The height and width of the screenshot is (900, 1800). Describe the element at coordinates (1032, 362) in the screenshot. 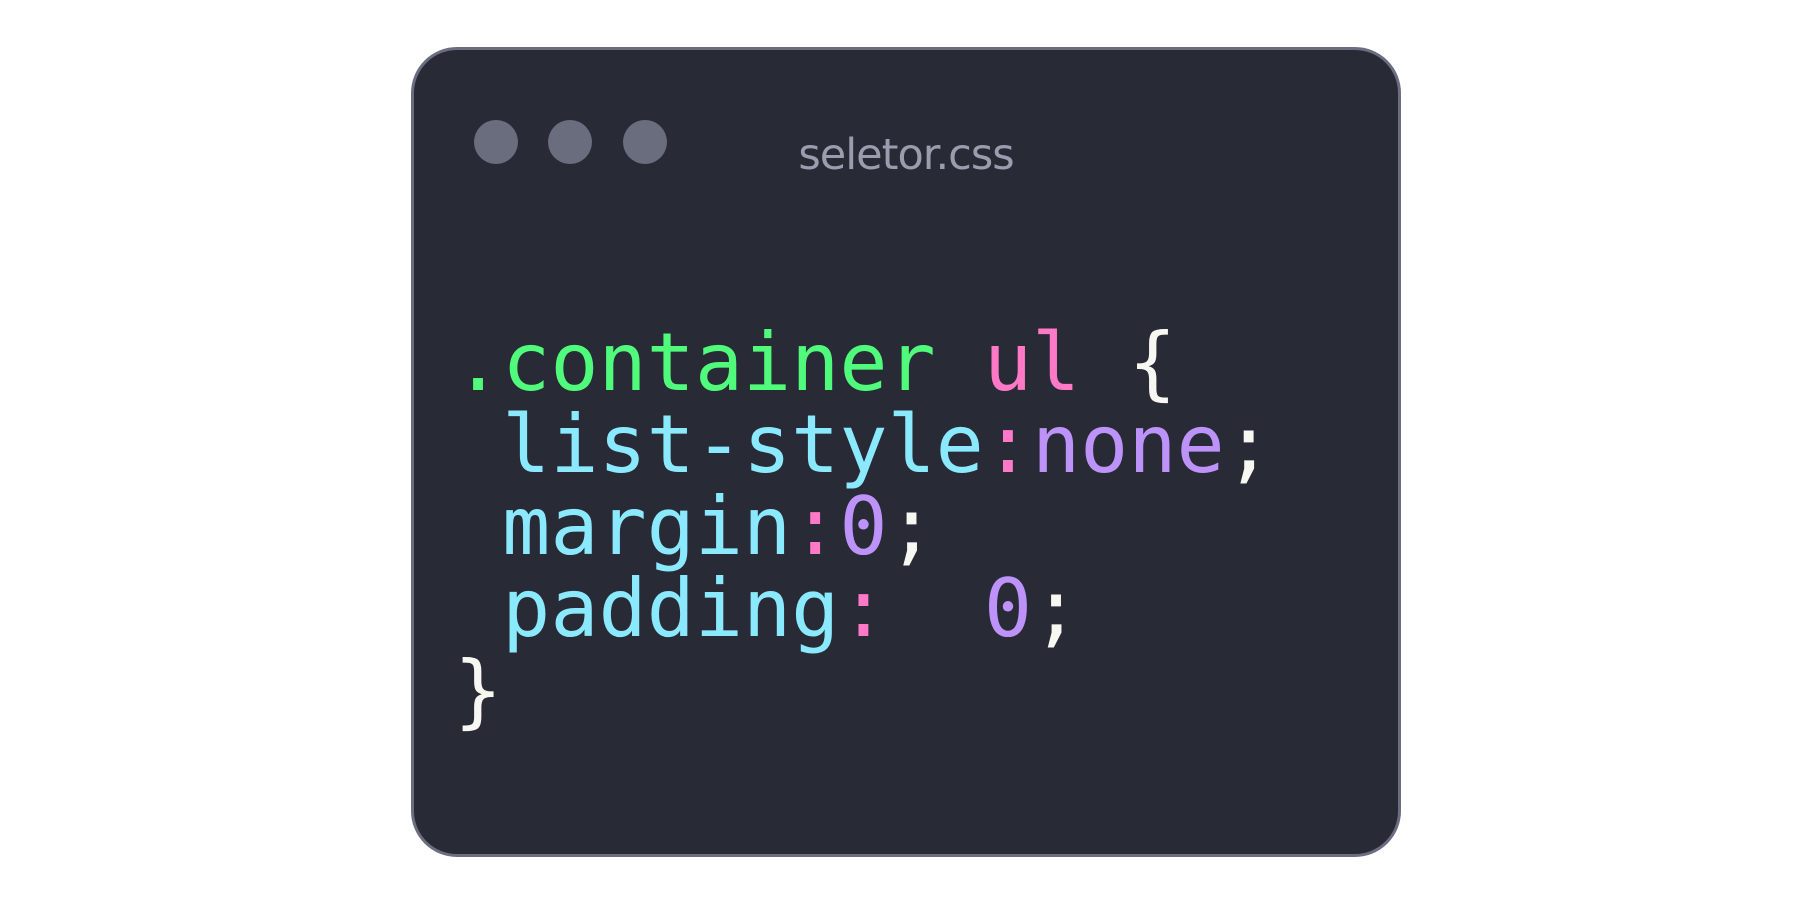

I see `css-tag: ul` at that location.